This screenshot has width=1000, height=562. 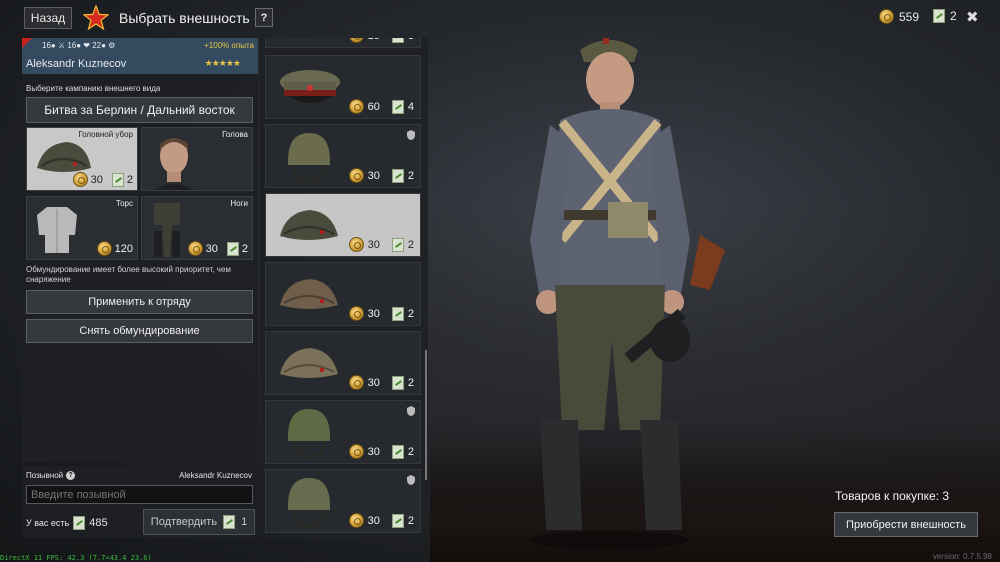 I want to click on campaign-select-button: Битва за Берлин / Дальний восток, so click(x=139, y=110).